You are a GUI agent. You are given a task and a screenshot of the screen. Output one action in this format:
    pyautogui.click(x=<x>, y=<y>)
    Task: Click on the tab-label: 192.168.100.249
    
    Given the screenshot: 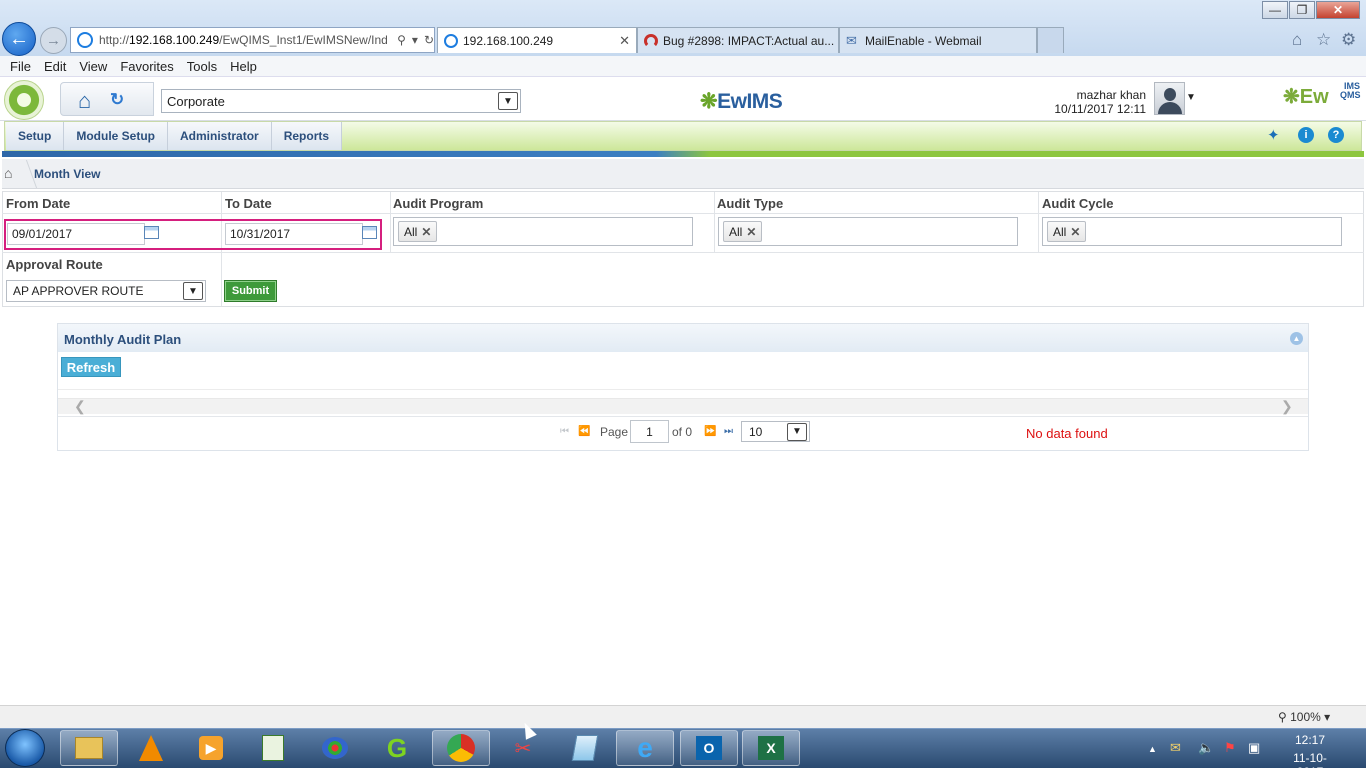 What is the action you would take?
    pyautogui.click(x=508, y=40)
    